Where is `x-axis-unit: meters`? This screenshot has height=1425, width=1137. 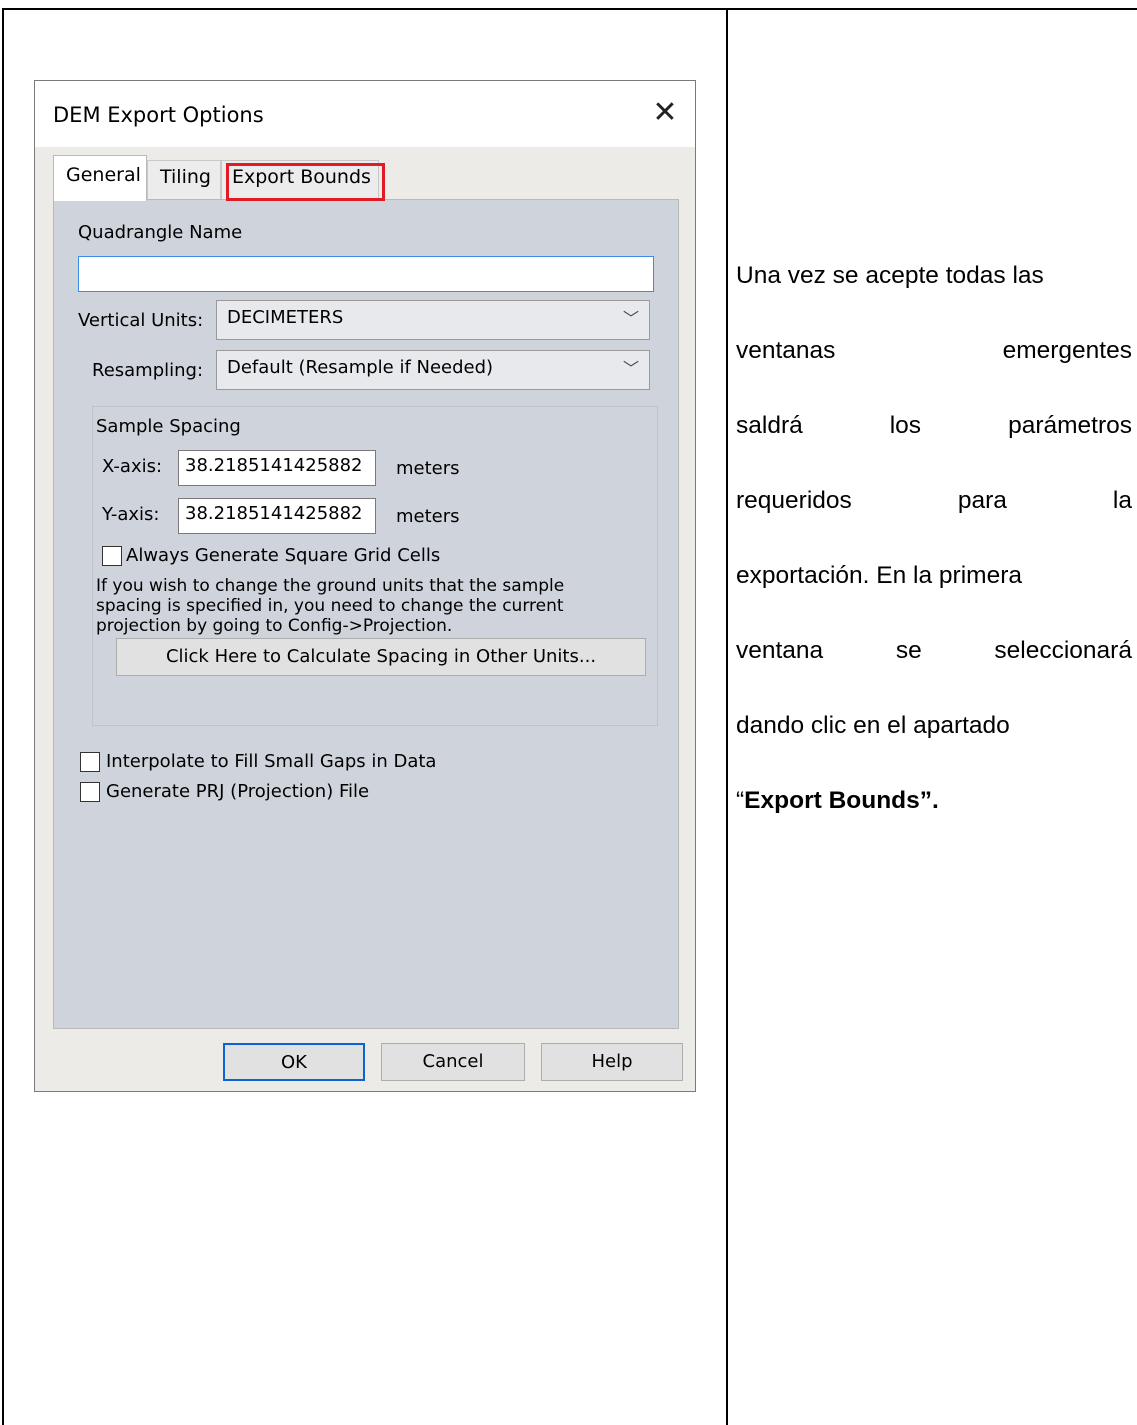 x-axis-unit: meters is located at coordinates (428, 468).